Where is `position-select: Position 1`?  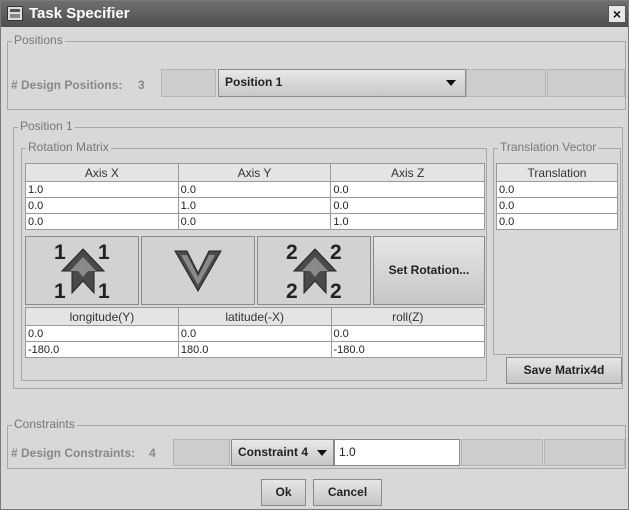 position-select: Position 1 is located at coordinates (342, 83).